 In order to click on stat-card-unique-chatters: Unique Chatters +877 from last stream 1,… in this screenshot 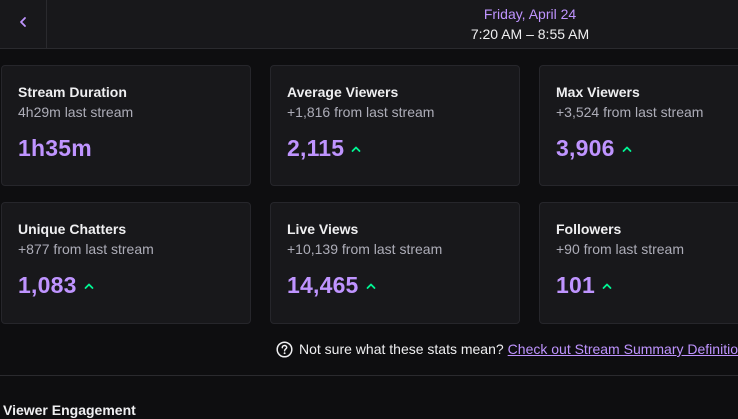, I will do `click(126, 263)`.